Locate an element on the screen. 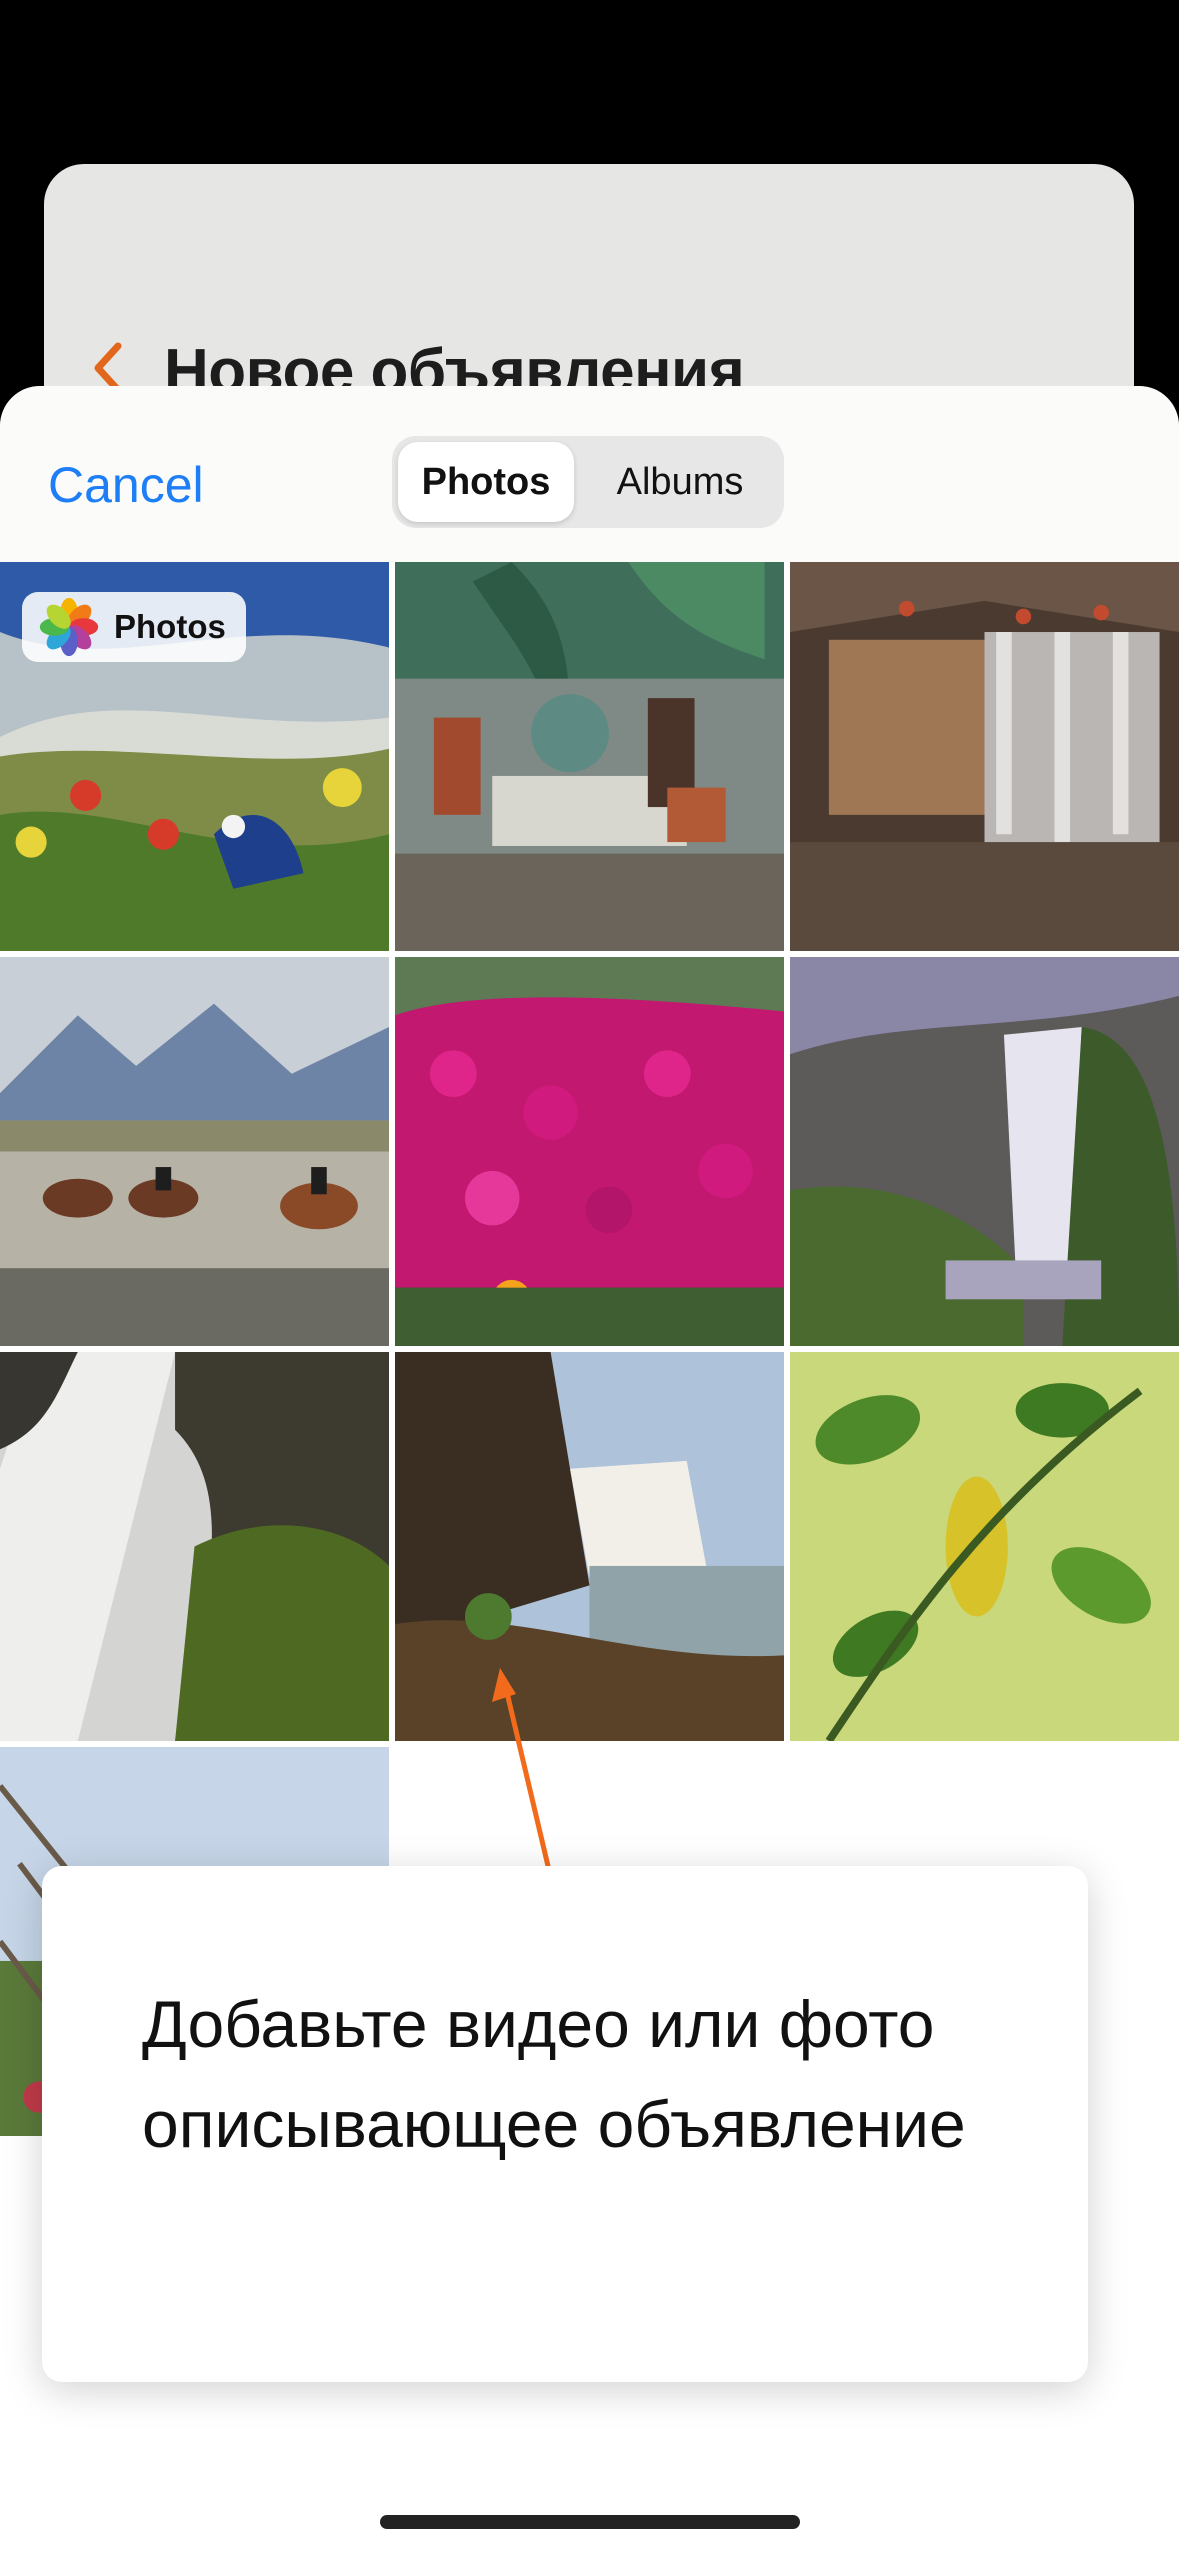  mossy-waterfall-image is located at coordinates (194, 1546).